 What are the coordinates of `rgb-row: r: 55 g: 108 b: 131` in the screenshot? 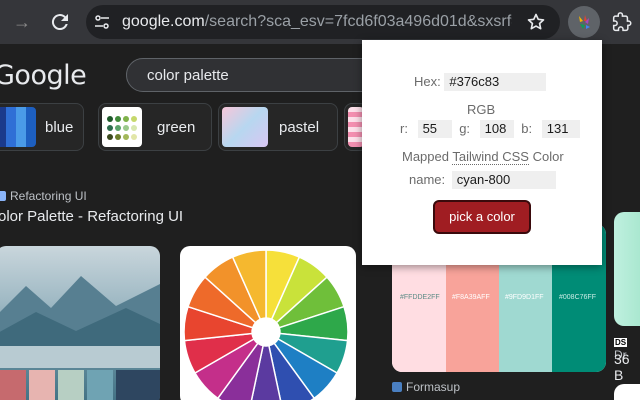 It's located at (490, 129).